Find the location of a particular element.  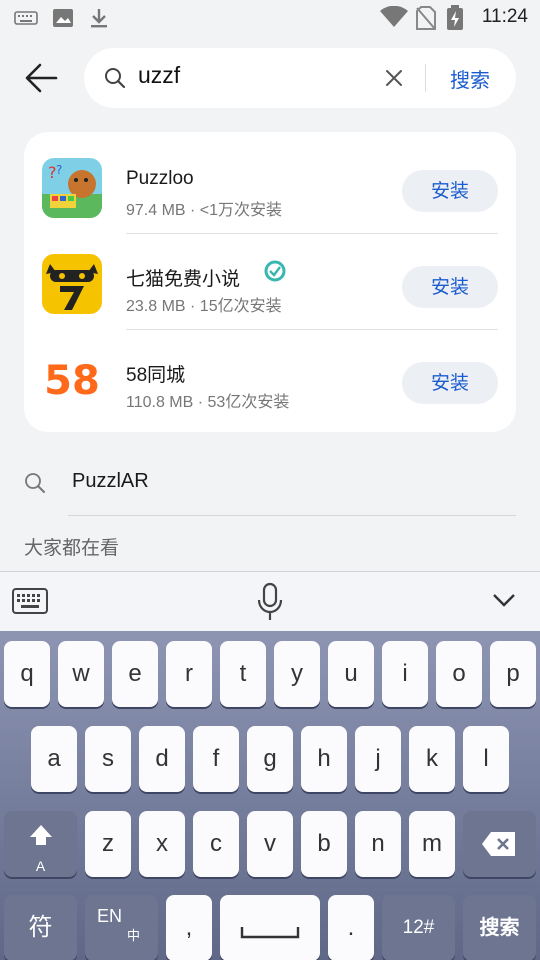

space-key is located at coordinates (270, 927).